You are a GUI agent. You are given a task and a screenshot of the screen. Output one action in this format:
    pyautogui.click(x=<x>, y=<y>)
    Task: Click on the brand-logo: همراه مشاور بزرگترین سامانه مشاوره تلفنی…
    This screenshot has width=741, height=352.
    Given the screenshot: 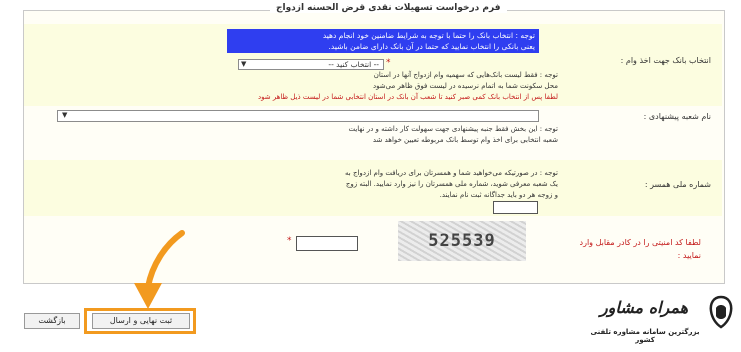 What is the action you would take?
    pyautogui.click(x=661, y=321)
    